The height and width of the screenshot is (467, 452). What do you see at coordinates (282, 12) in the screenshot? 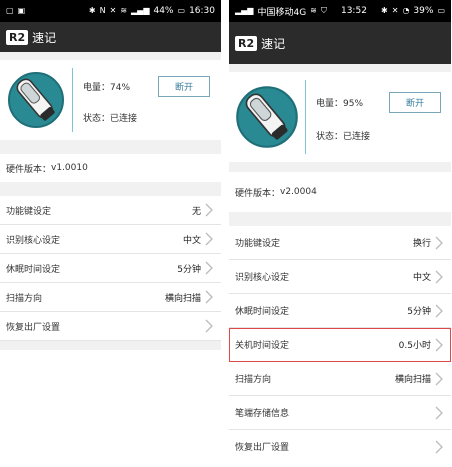
I see `carrier-name: 中国移动4G` at bounding box center [282, 12].